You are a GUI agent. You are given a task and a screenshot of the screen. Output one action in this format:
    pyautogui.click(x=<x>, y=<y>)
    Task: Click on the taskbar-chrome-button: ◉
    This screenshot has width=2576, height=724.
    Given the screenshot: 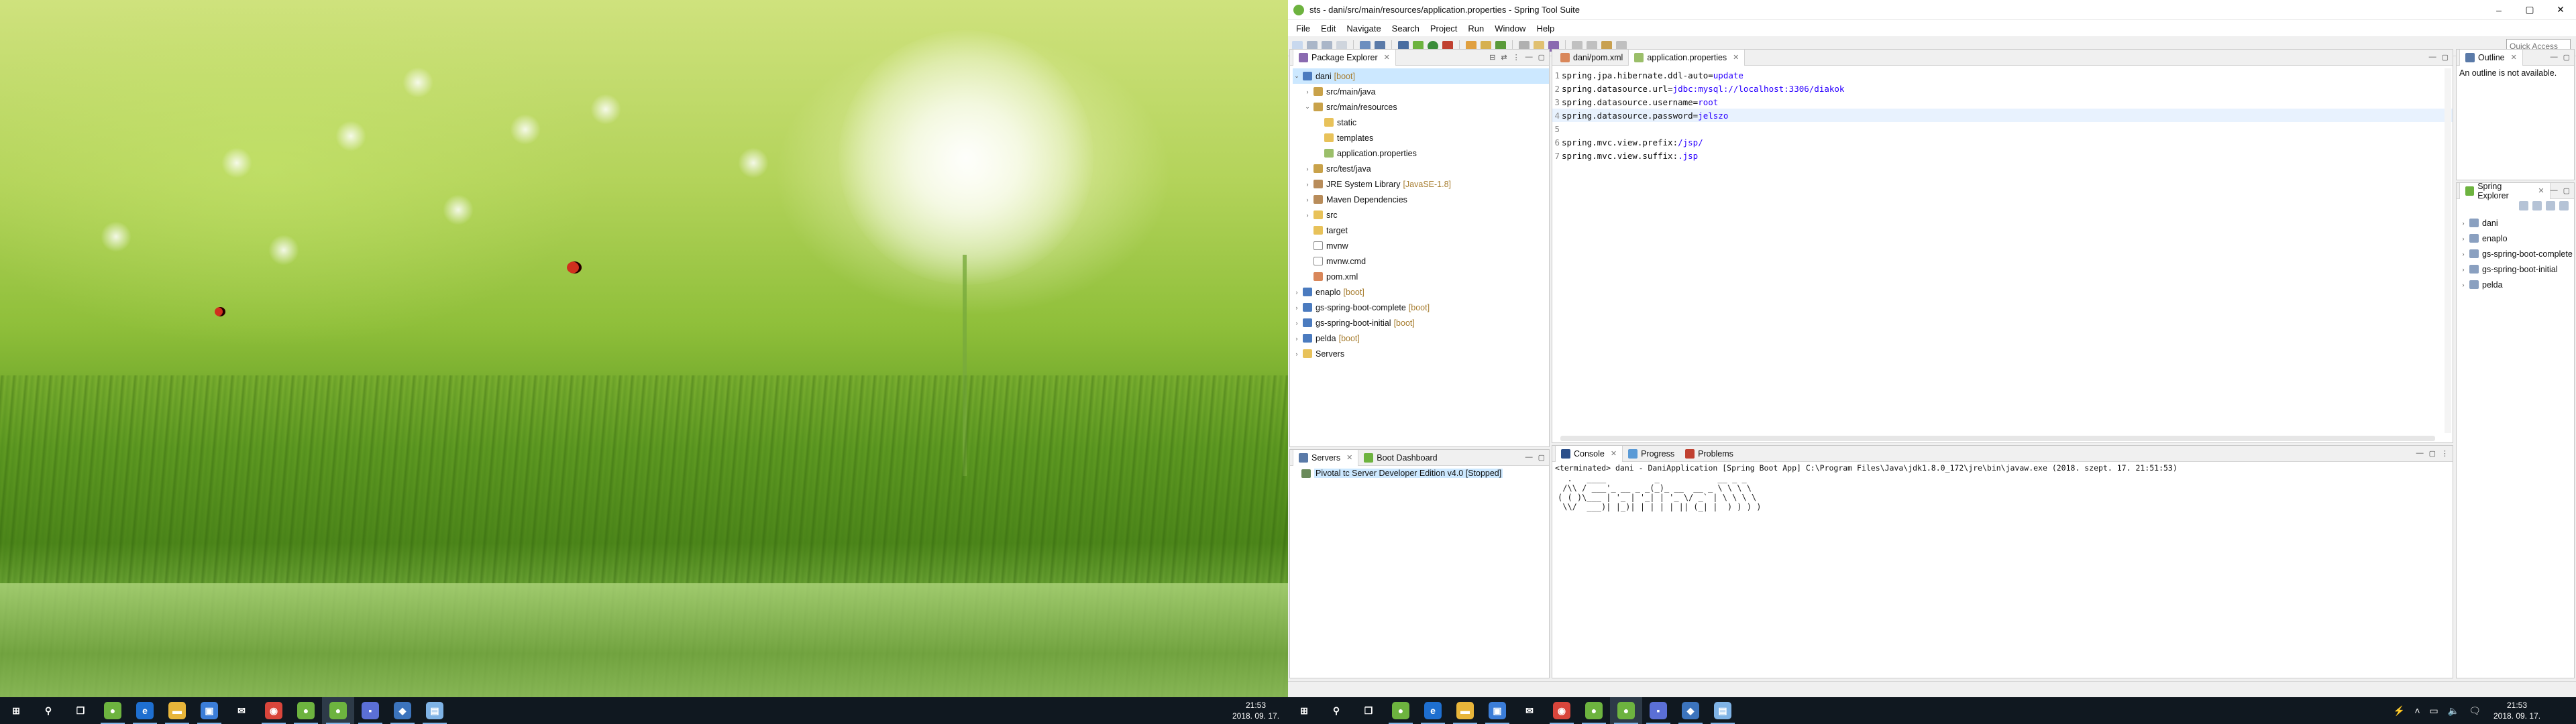 What is the action you would take?
    pyautogui.click(x=274, y=710)
    